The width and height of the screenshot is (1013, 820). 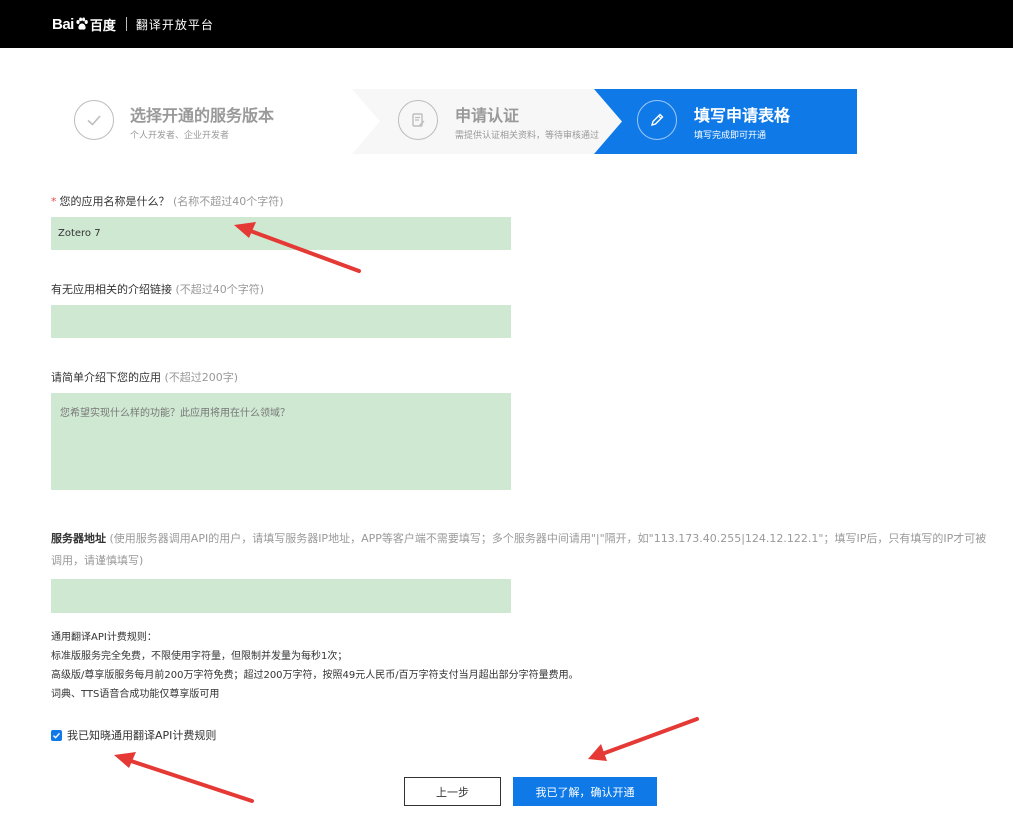 I want to click on pencil-icon, so click(x=657, y=120).